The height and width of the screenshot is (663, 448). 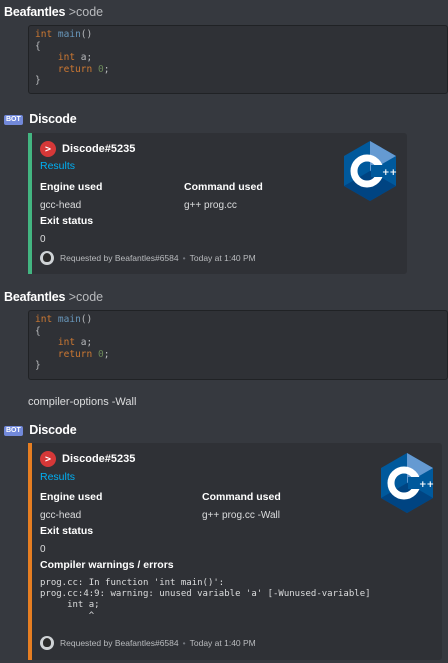 I want to click on warnings-field-name: Compiler warnings / errors, so click(x=107, y=565).